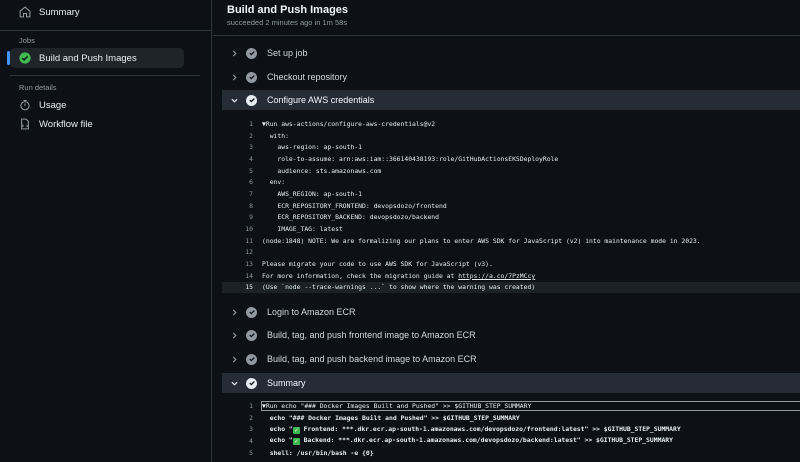 The image size is (800, 462). Describe the element at coordinates (251, 182) in the screenshot. I see `line-number: 6` at that location.